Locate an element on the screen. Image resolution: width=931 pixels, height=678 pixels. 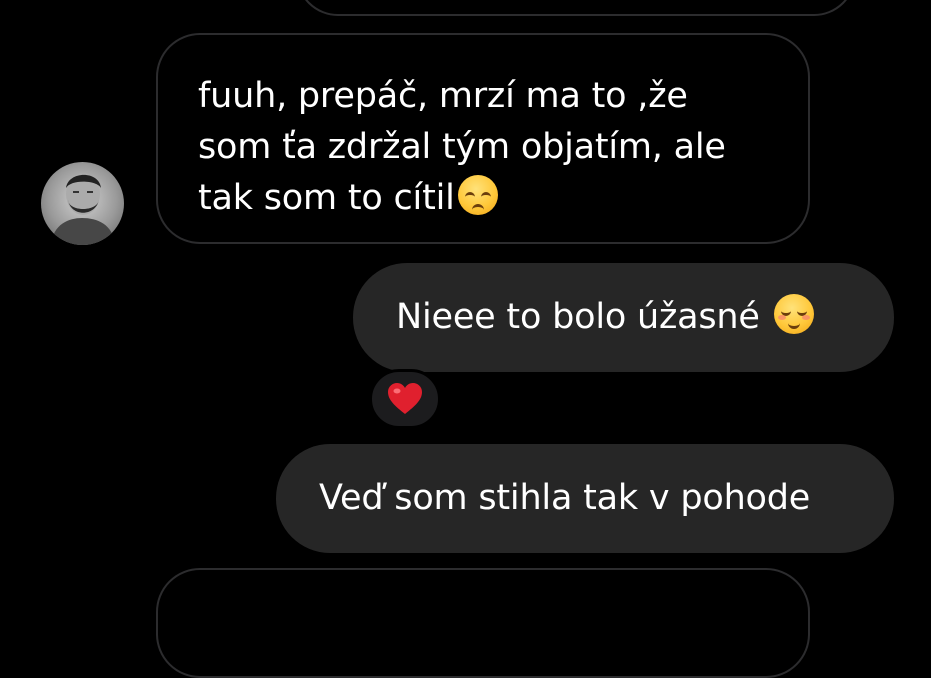
pensive-face-icon is located at coordinates (477, 195).